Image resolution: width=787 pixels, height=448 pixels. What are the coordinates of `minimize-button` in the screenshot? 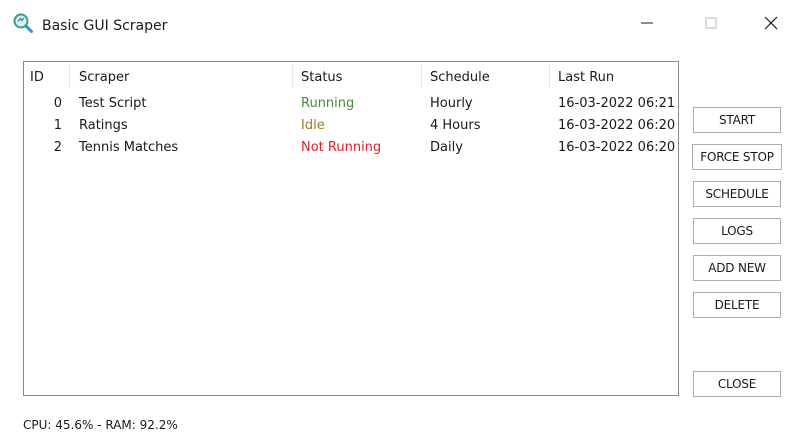 It's located at (647, 23).